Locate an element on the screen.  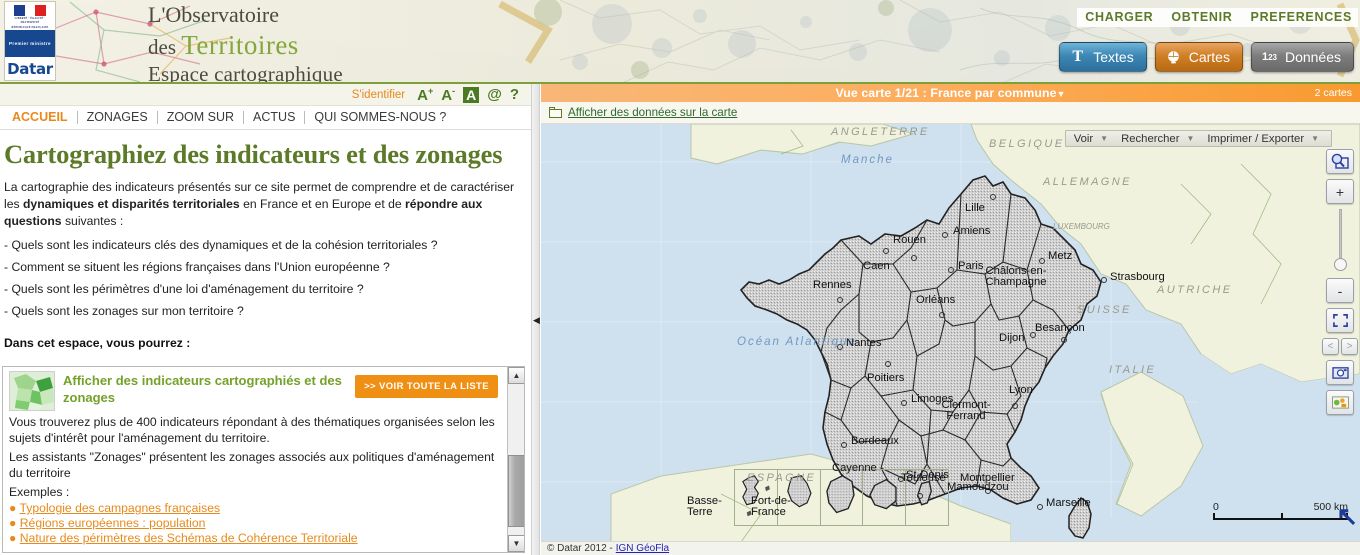
donnees-button: 123 Données is located at coordinates (1302, 57).